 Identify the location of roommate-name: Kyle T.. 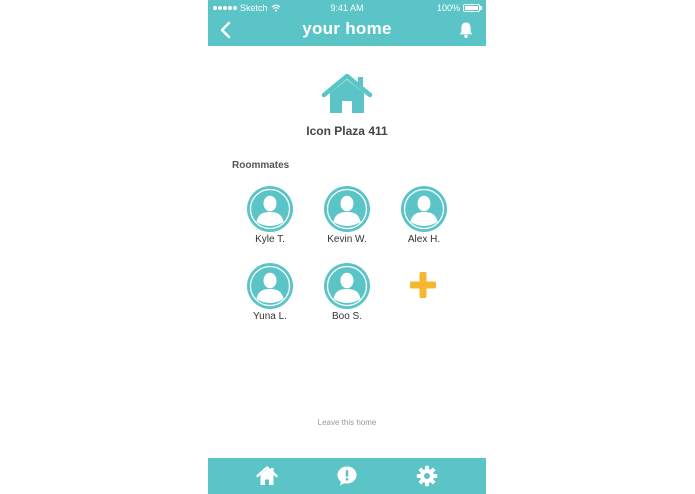
(270, 239).